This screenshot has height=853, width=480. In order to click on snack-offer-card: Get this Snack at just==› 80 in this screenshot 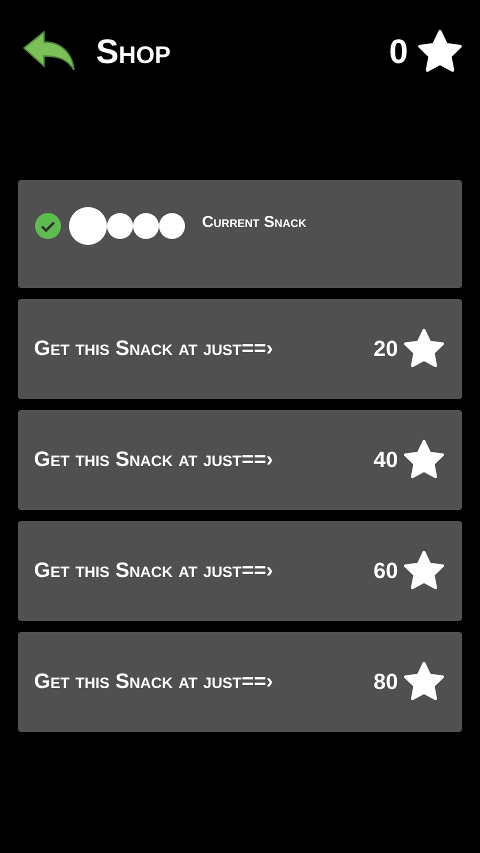, I will do `click(240, 682)`.